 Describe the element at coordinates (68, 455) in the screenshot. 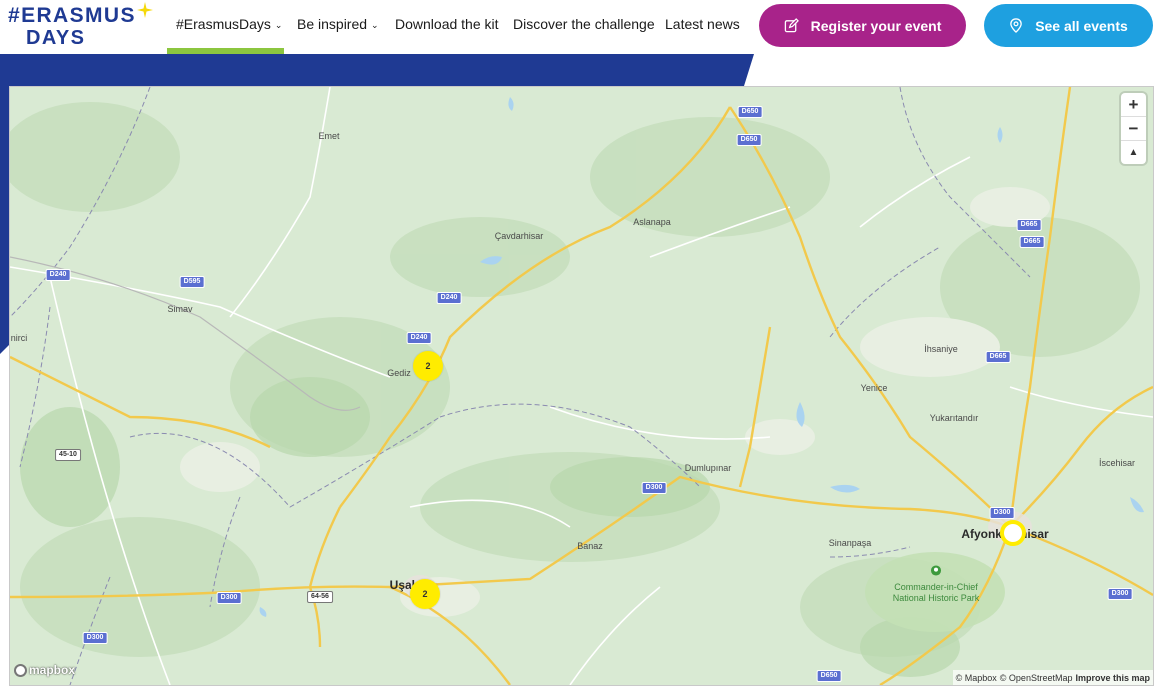

I see `road-shield: 45-10` at that location.